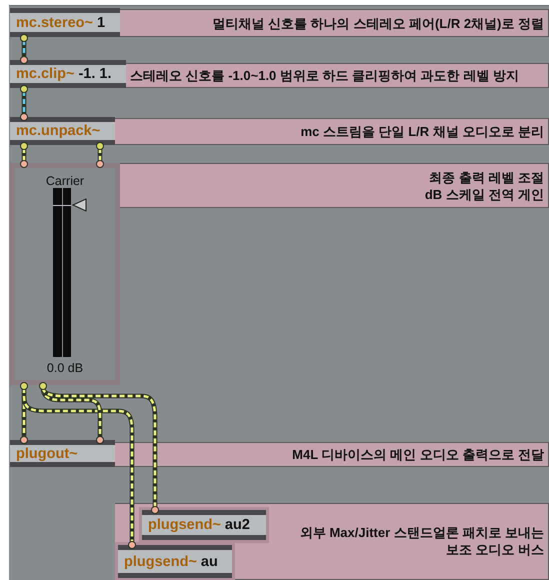 The height and width of the screenshot is (580, 549). Describe the element at coordinates (332, 454) in the screenshot. I see `comment: M4L 디바이스의 메인 오디오 출력으로 전달` at that location.